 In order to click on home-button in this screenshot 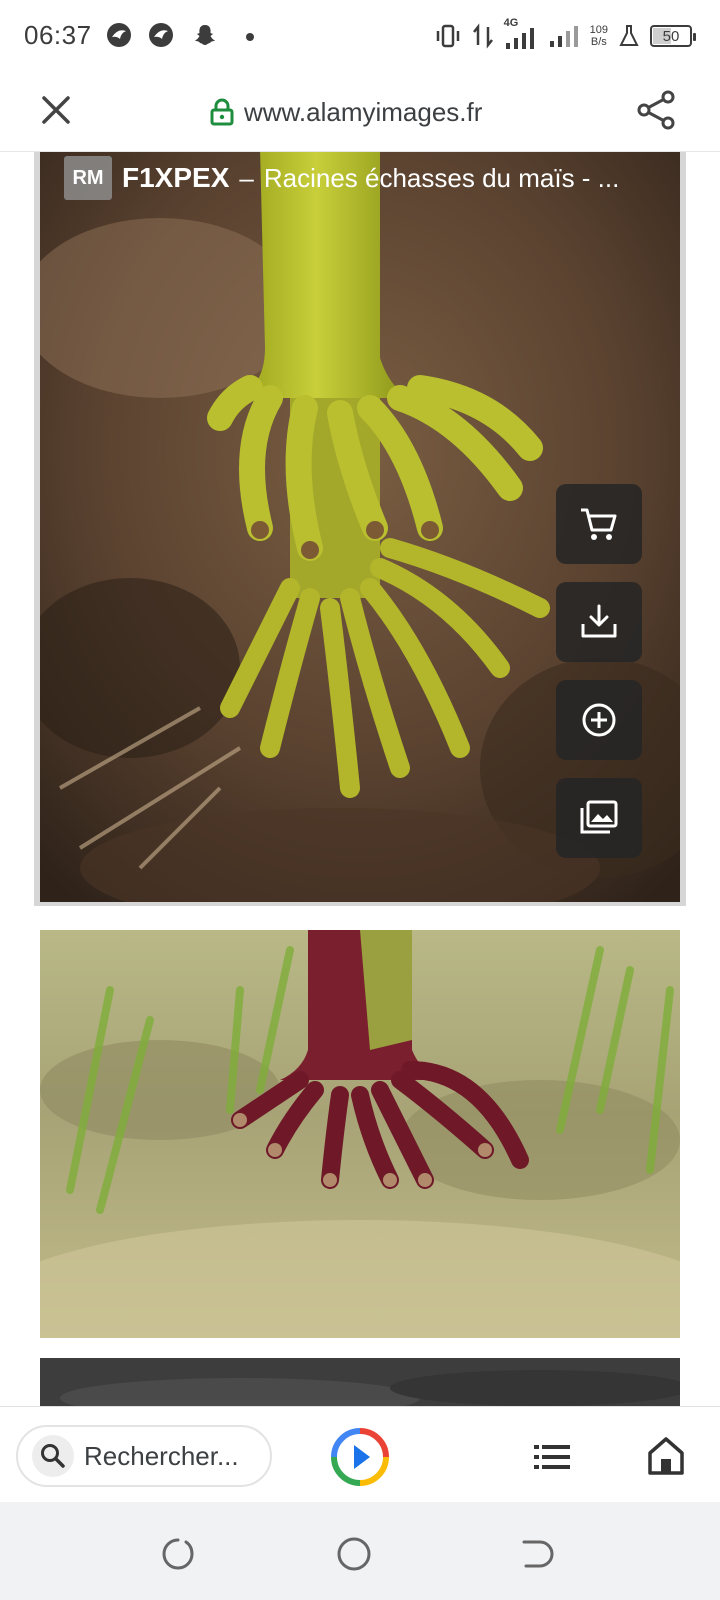, I will do `click(666, 1455)`.